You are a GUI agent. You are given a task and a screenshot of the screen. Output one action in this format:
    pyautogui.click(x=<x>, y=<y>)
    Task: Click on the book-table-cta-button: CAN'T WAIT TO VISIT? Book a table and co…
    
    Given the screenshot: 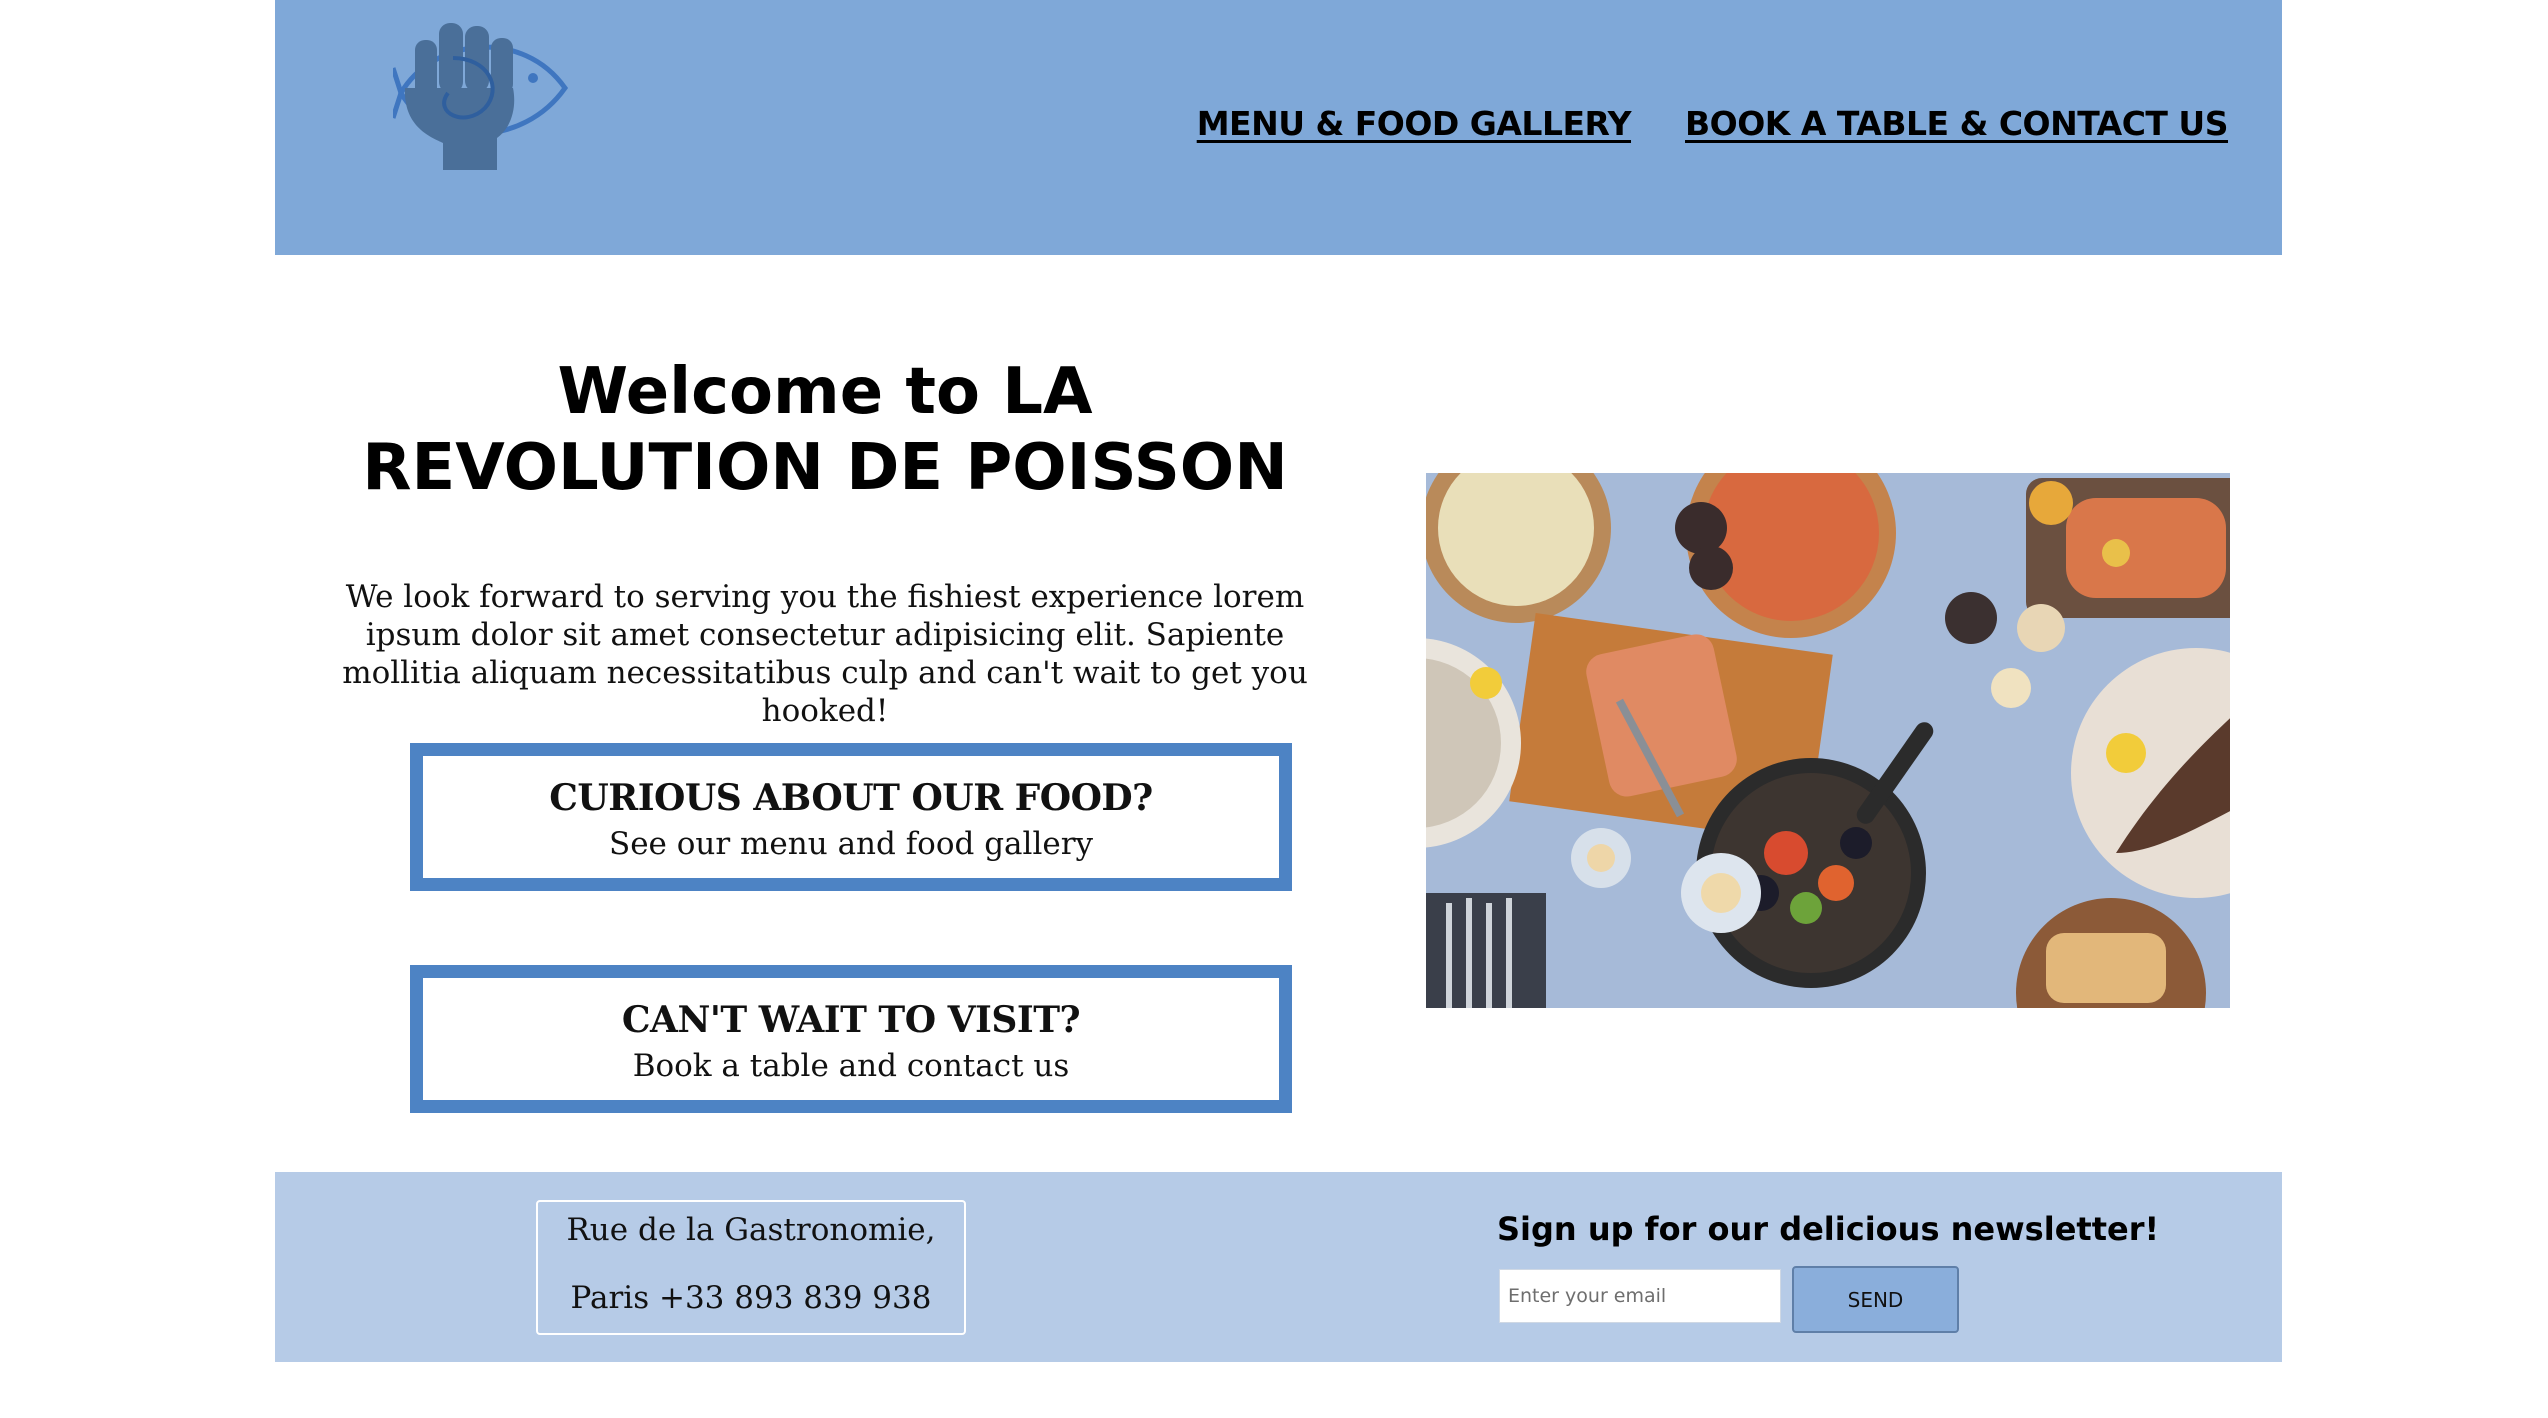 What is the action you would take?
    pyautogui.click(x=851, y=1039)
    